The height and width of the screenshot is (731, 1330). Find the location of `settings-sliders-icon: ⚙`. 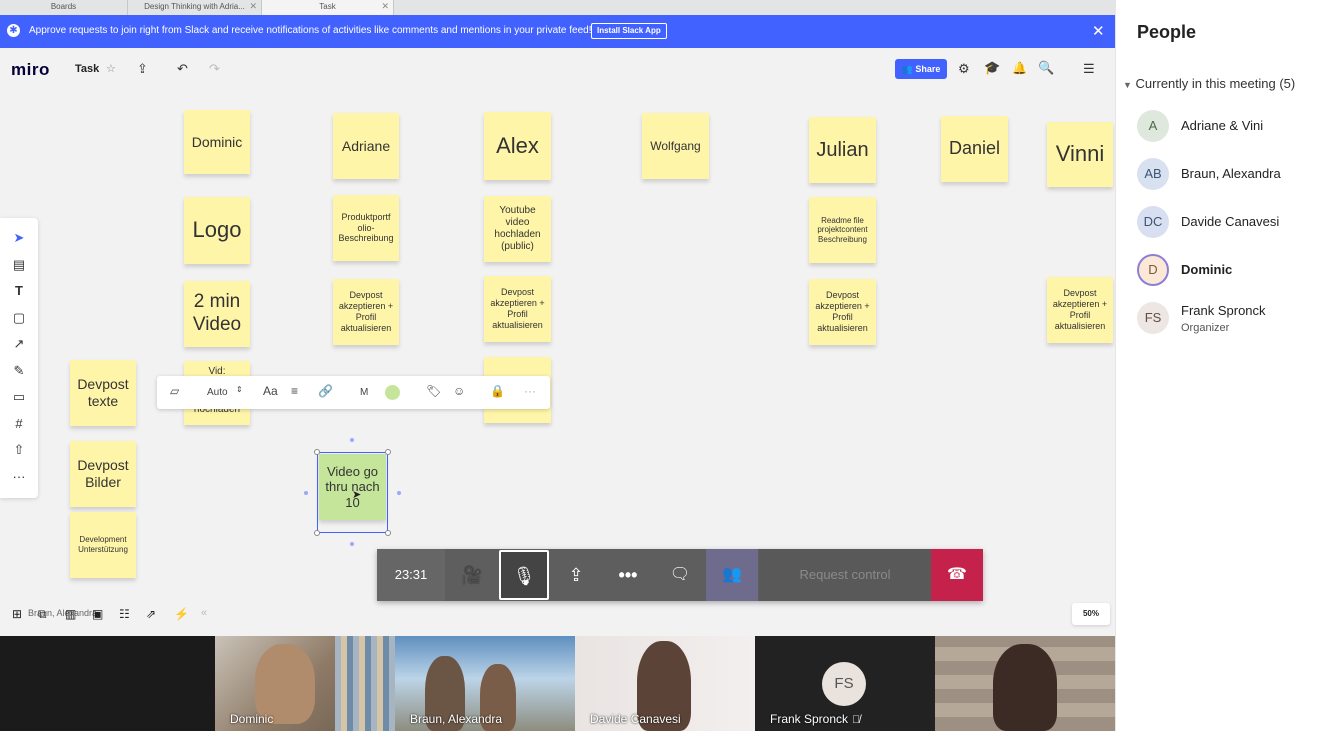

settings-sliders-icon: ⚙ is located at coordinates (964, 69).